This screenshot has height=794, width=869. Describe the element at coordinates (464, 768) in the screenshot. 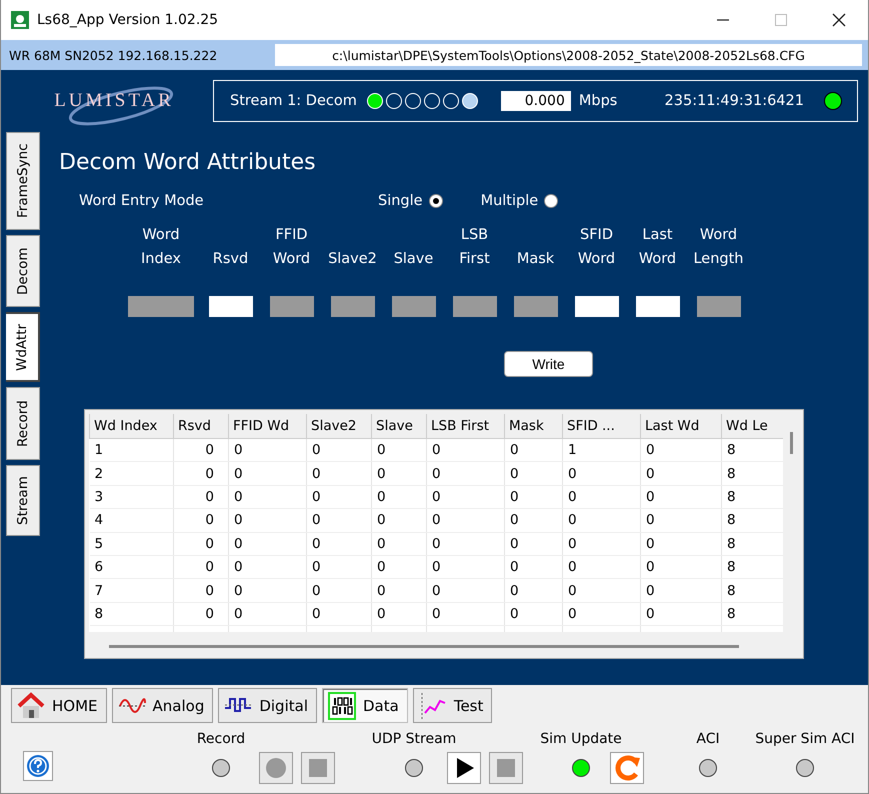

I see `play-button` at that location.